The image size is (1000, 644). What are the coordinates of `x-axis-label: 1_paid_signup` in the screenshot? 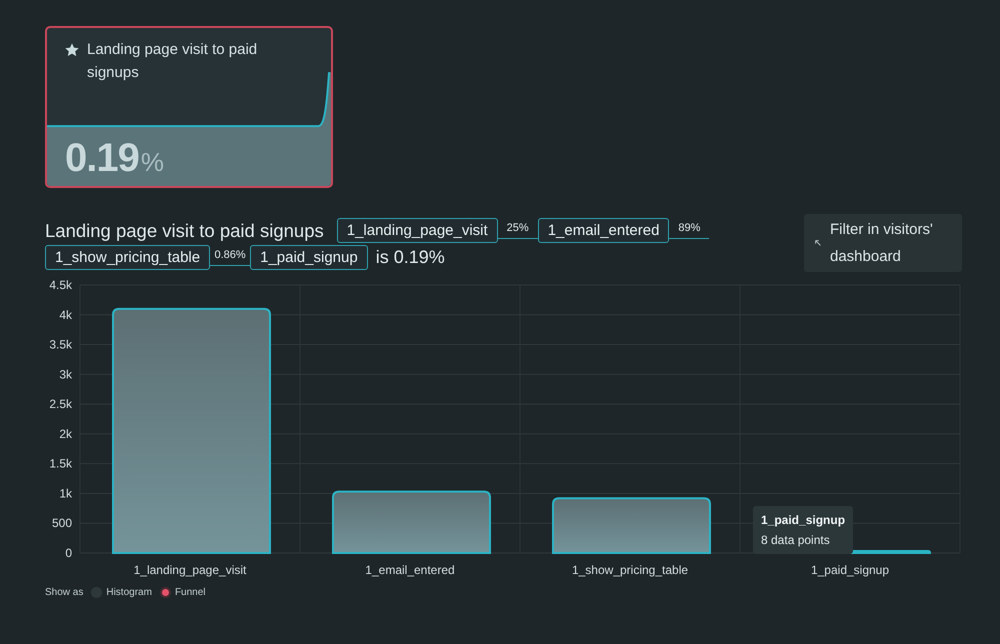 It's located at (850, 570).